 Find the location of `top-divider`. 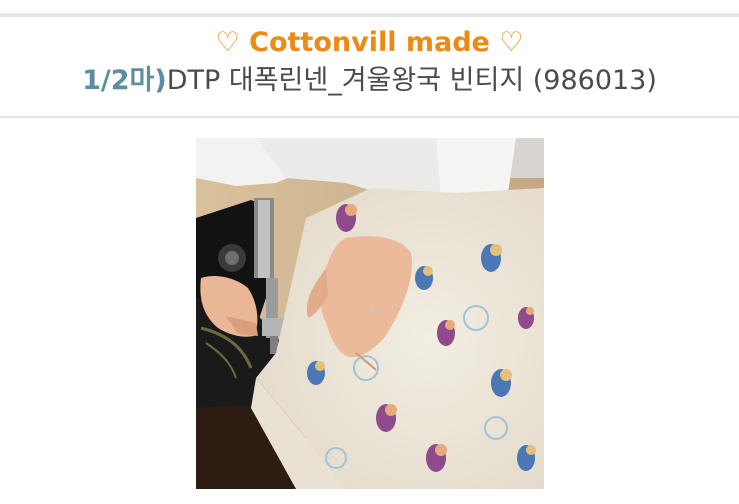

top-divider is located at coordinates (369, 15).